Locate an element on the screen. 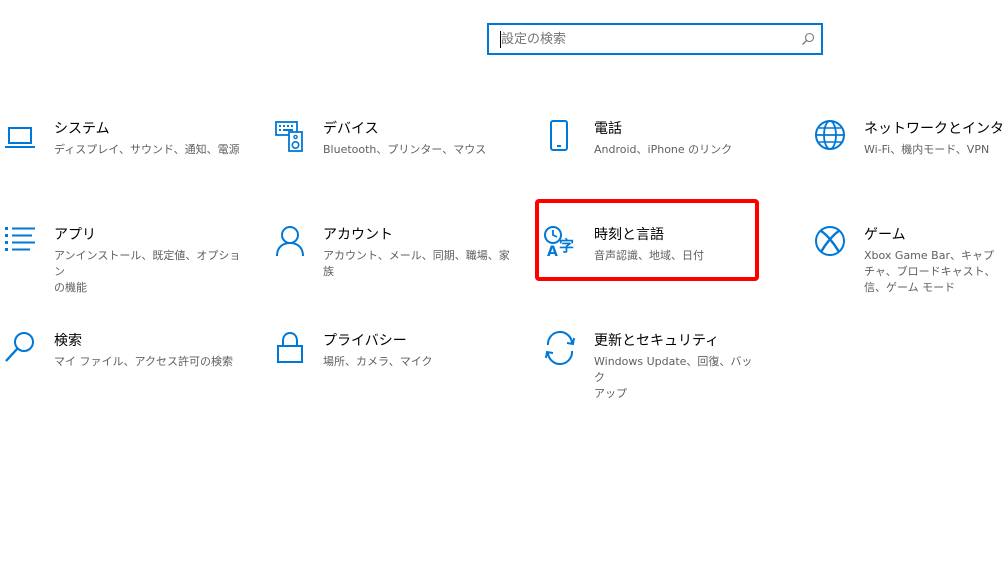 The width and height of the screenshot is (1004, 565). tile-description: ディスプレイ、サウンド、通知、電源 is located at coordinates (147, 149).